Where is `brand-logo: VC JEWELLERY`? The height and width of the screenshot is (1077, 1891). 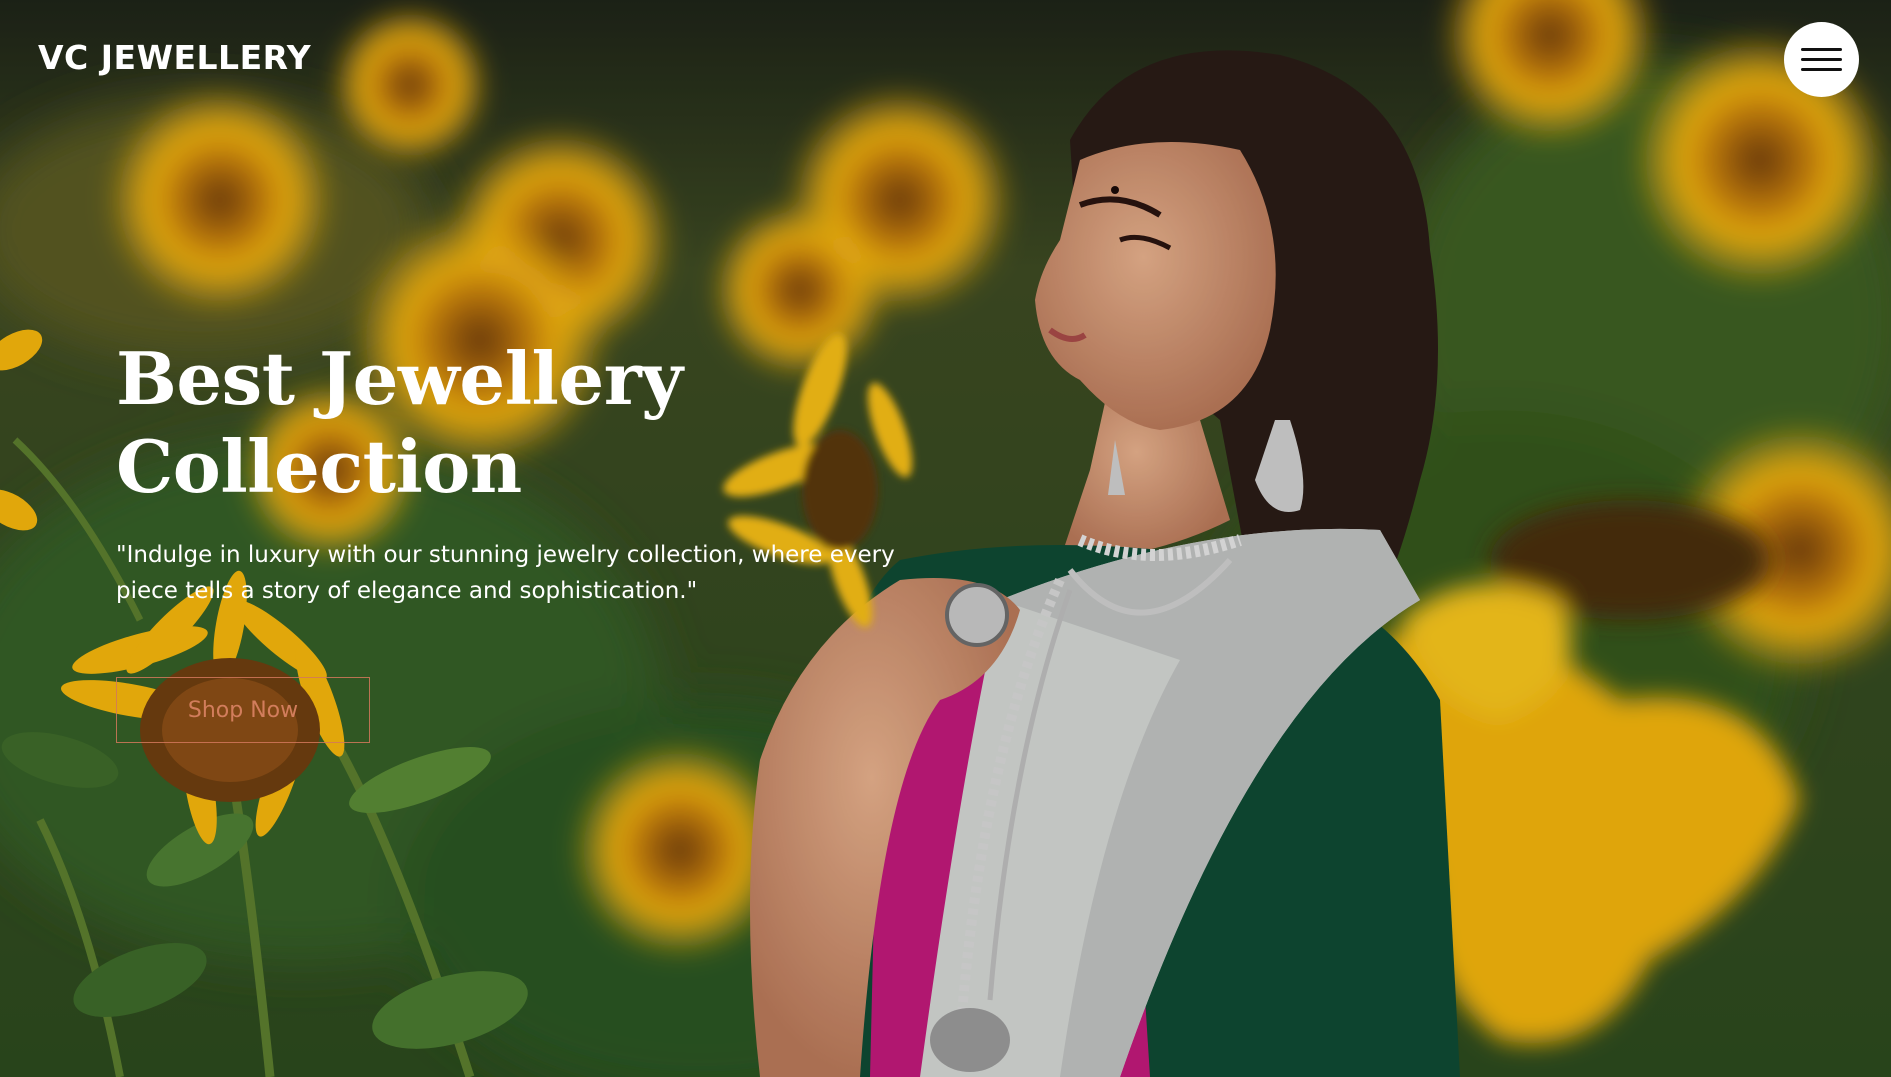 brand-logo: VC JEWELLERY is located at coordinates (174, 57).